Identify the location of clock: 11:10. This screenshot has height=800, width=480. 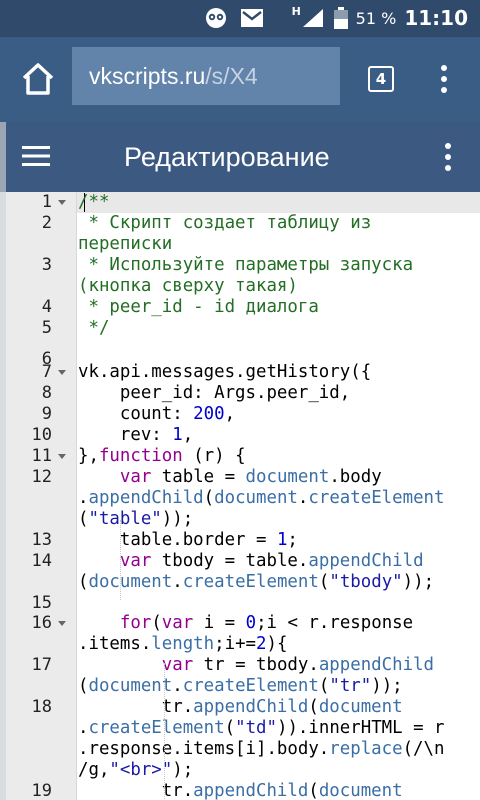
(436, 18).